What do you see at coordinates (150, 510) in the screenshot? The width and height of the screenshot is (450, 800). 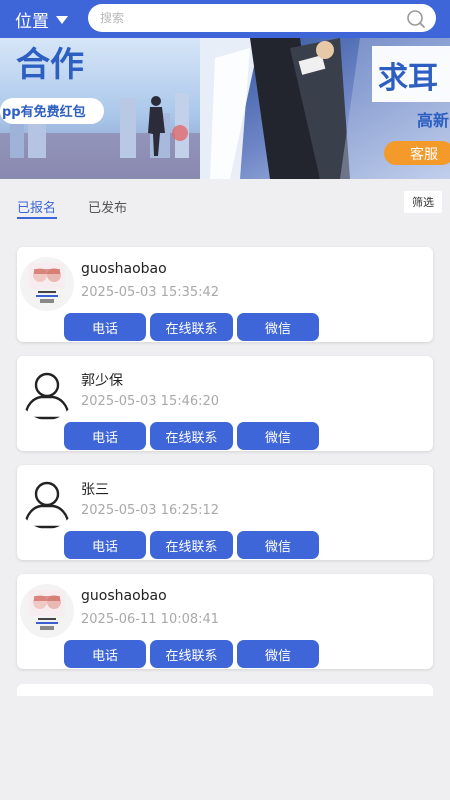 I see `applied-time: 2025-05-03 16:25:12` at bounding box center [150, 510].